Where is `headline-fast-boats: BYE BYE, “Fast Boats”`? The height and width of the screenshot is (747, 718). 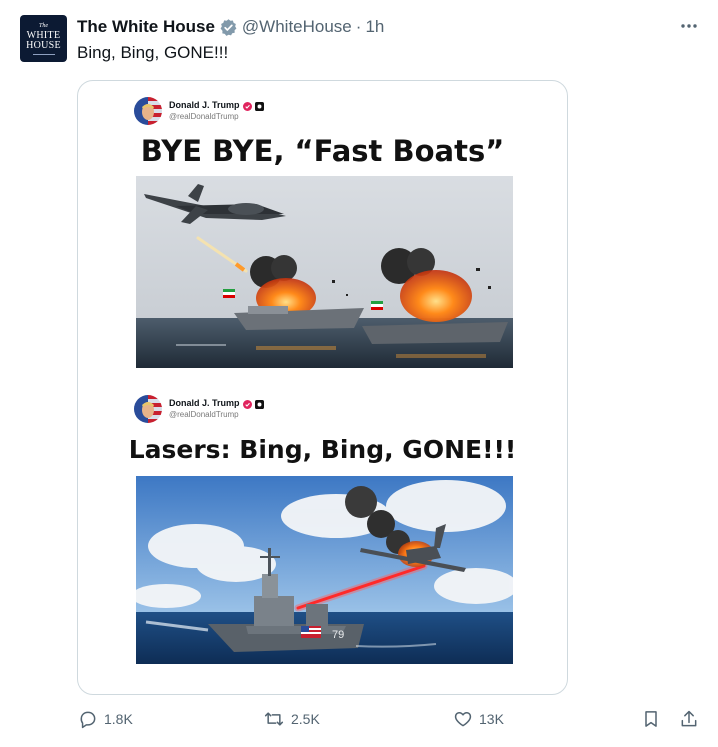 headline-fast-boats: BYE BYE, “Fast Boats” is located at coordinates (322, 151).